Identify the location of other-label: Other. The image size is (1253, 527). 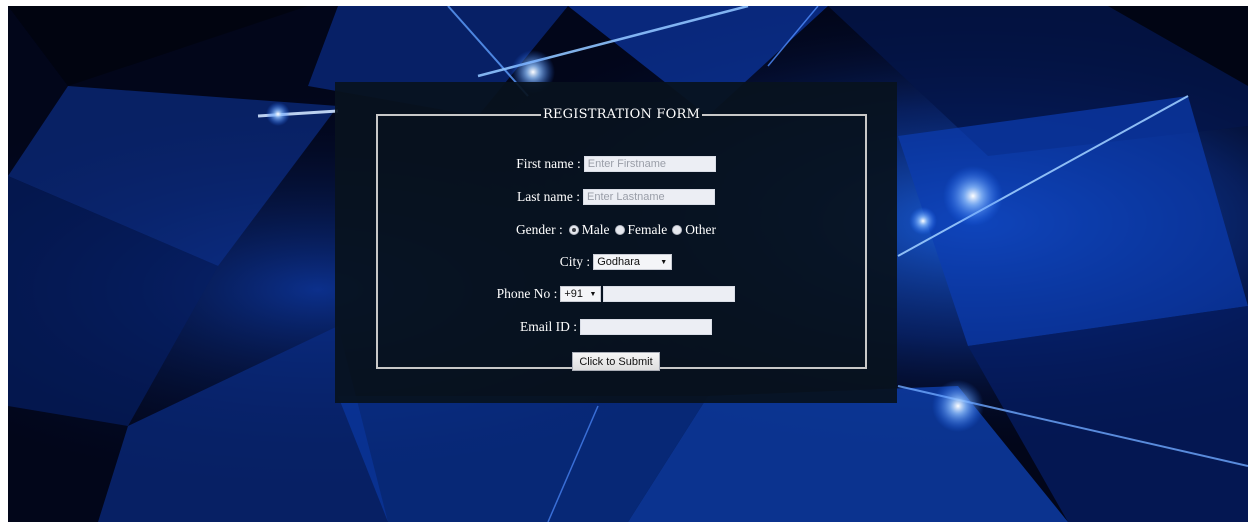
(701, 229).